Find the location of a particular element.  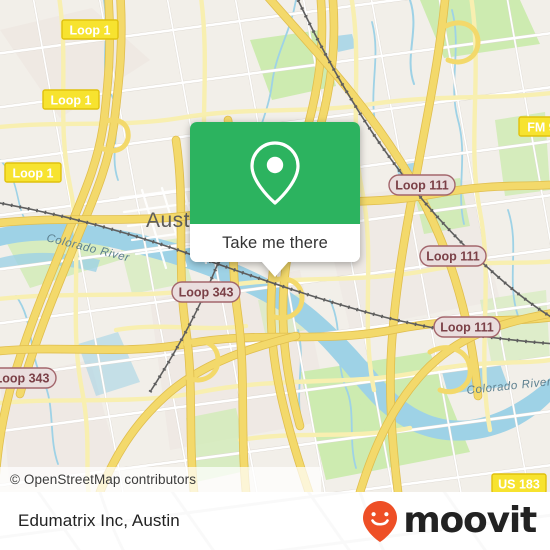

take-me-there-label: Take me there is located at coordinates (275, 242).